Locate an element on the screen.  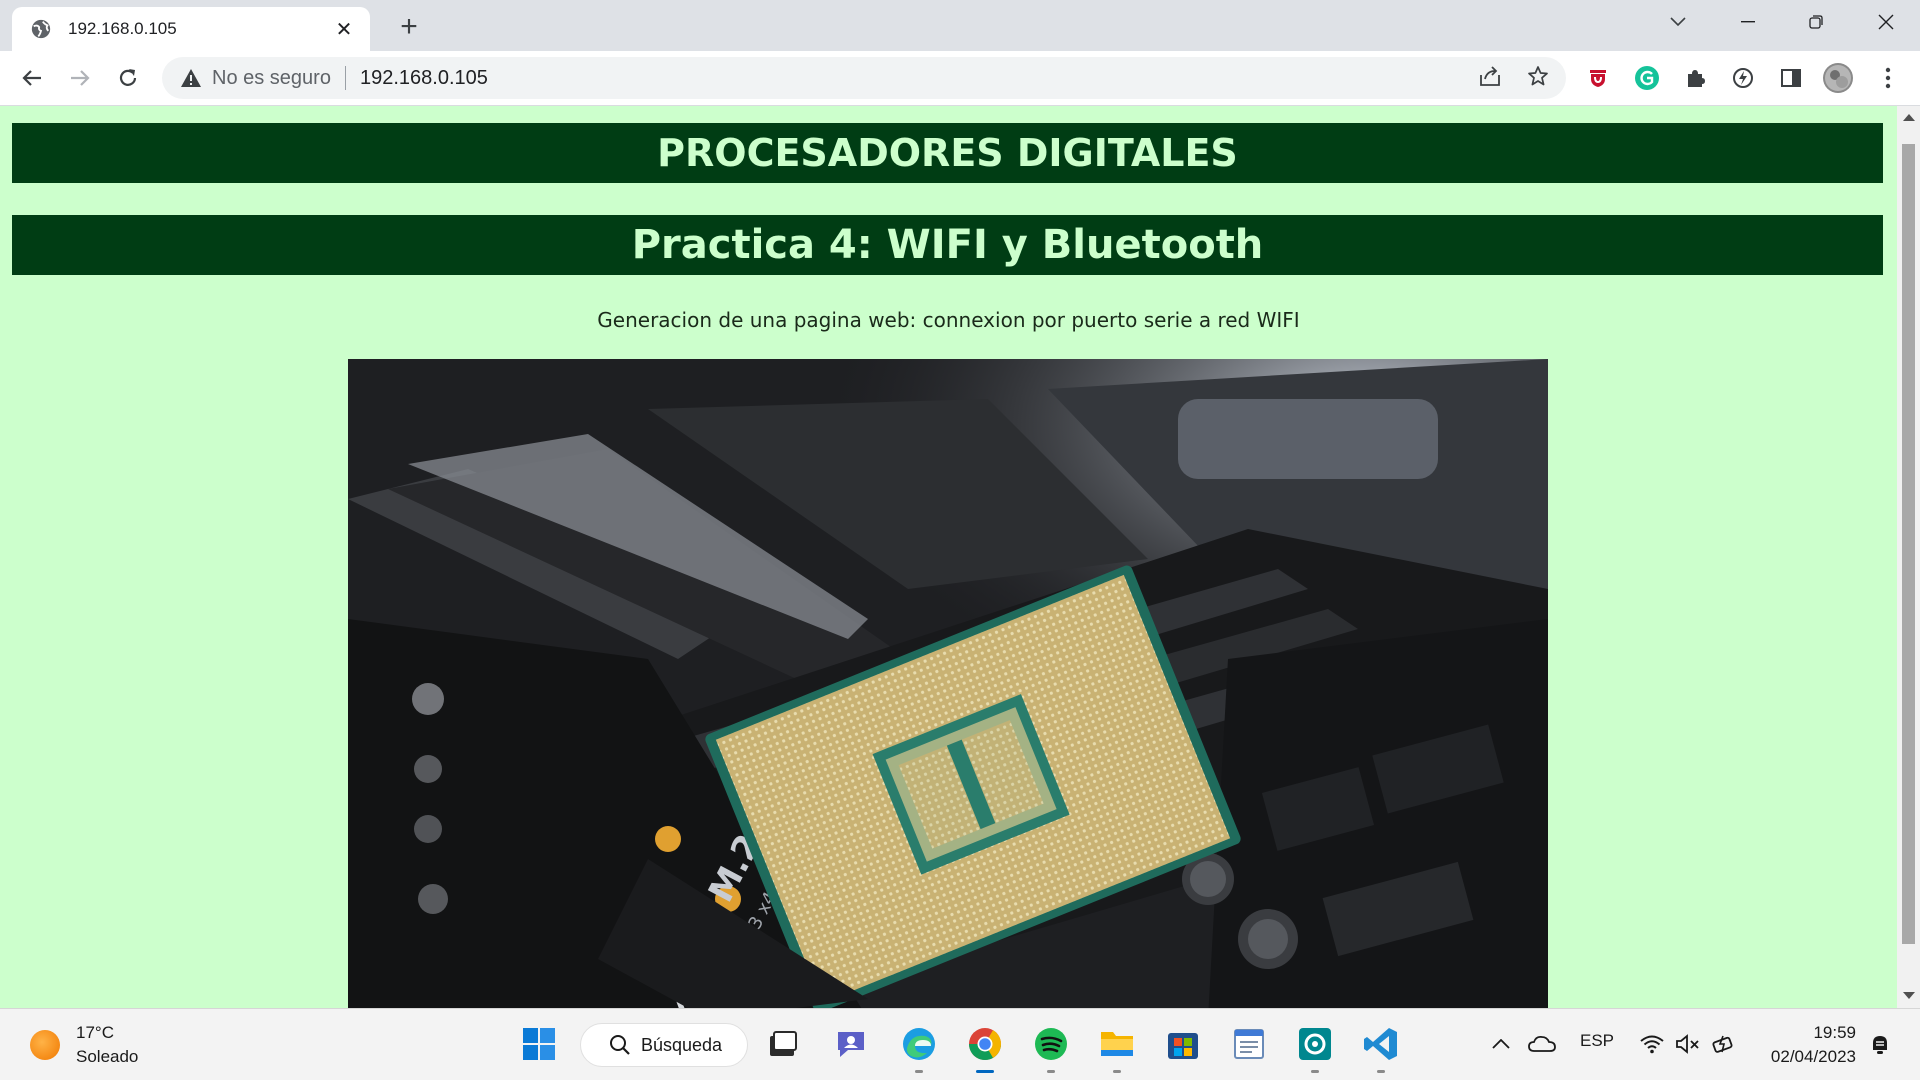
forward-button is located at coordinates (80, 78).